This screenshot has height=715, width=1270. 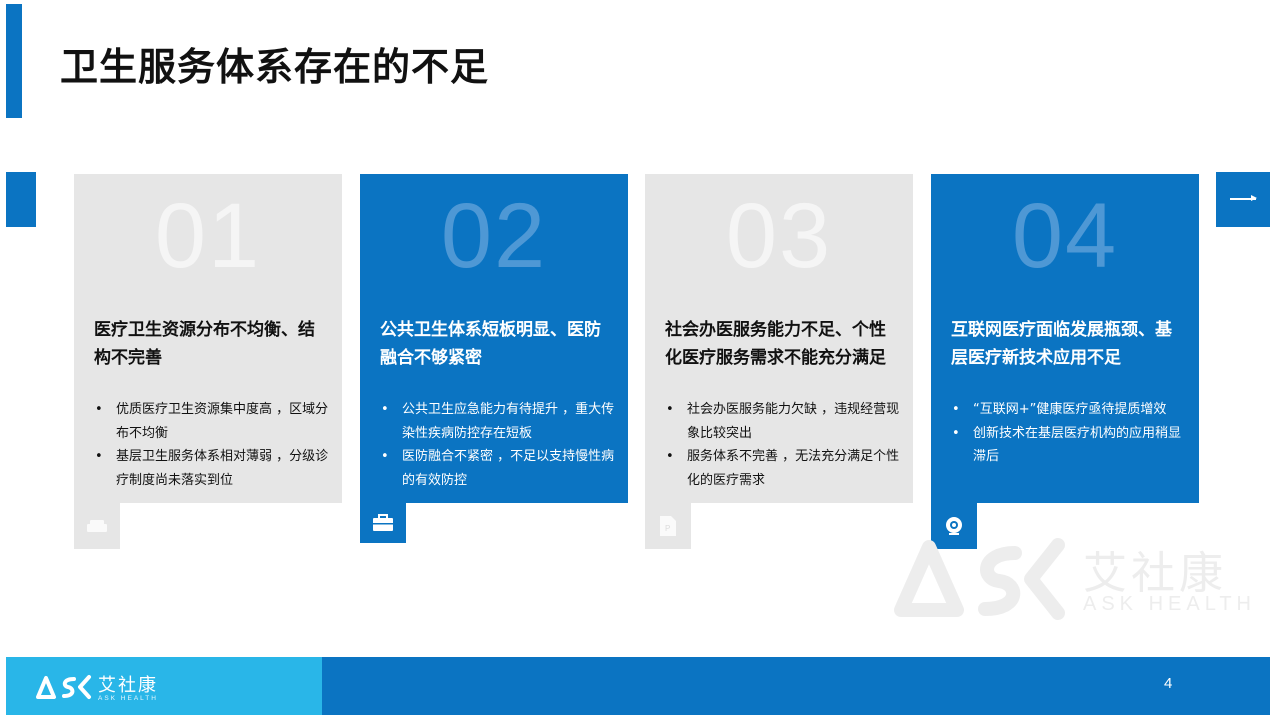 What do you see at coordinates (1169, 604) in the screenshot?
I see `watermark-en-text: ASK HEALTH` at bounding box center [1169, 604].